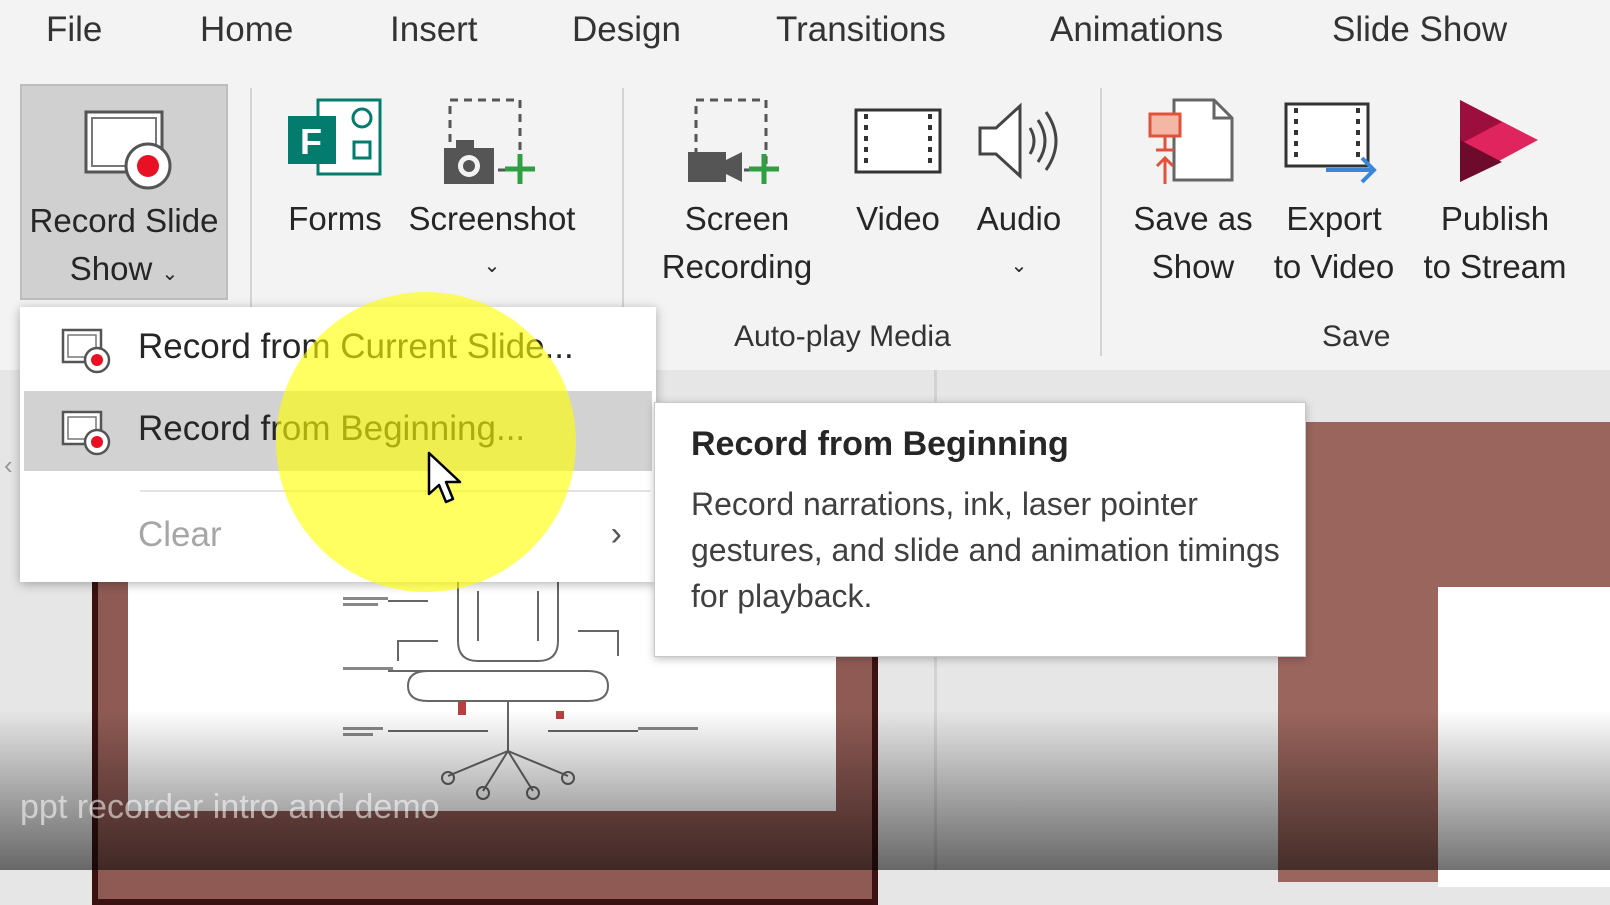 This screenshot has height=905, width=1610. What do you see at coordinates (737, 192) in the screenshot?
I see `screen-recording-button: Screen Recording` at bounding box center [737, 192].